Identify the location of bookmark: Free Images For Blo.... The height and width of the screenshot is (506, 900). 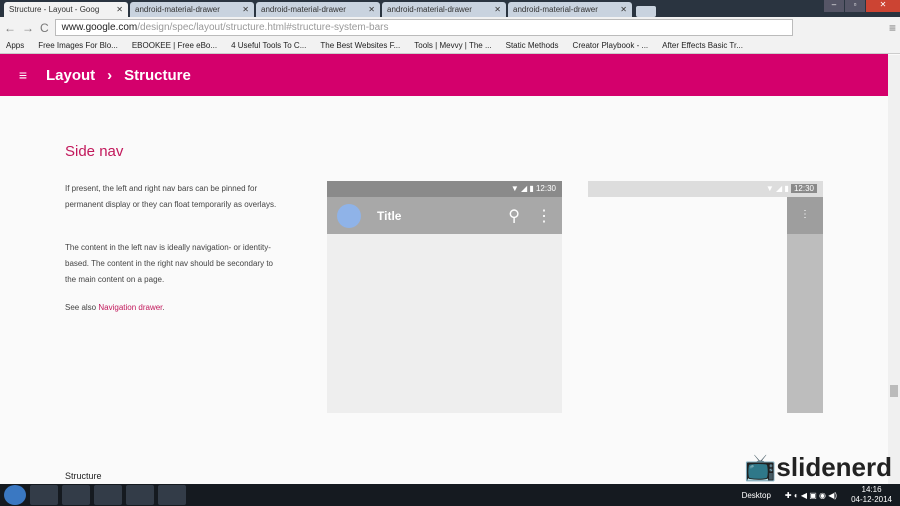
(78, 45).